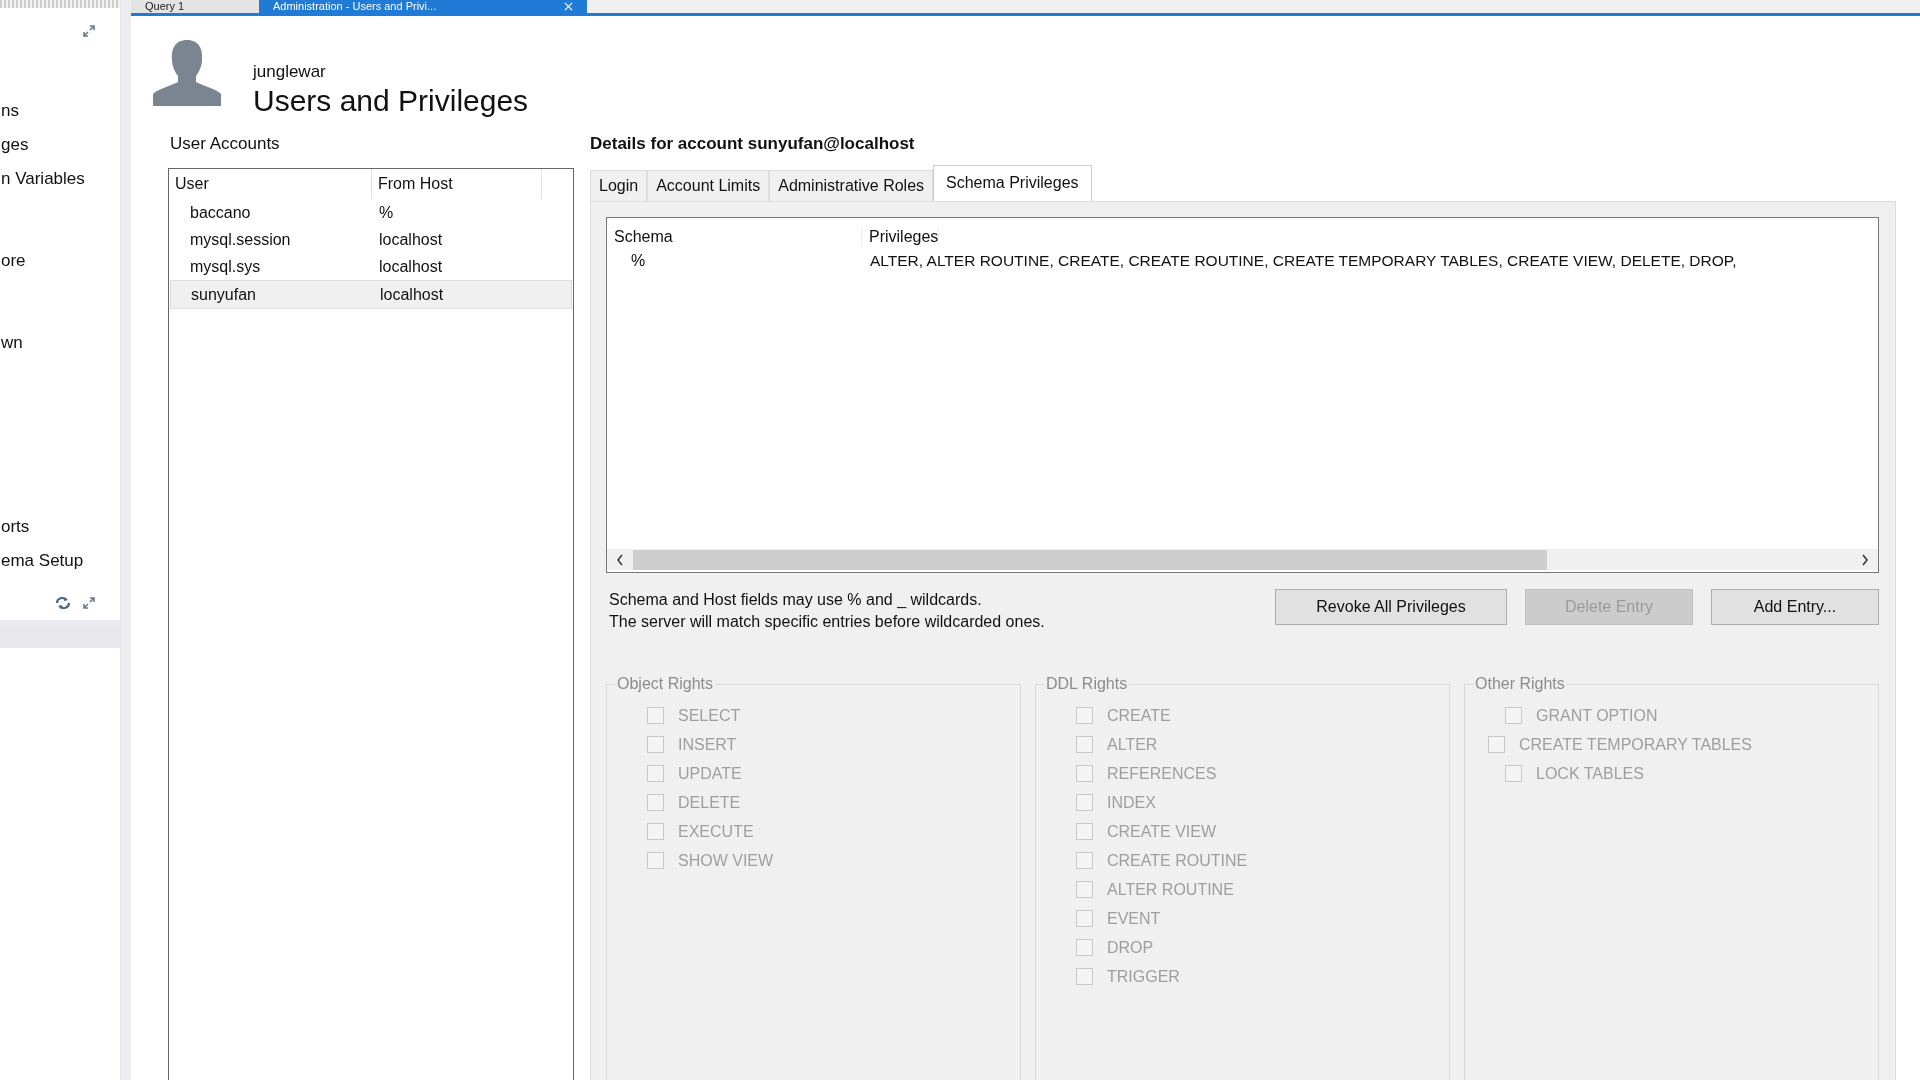 The width and height of the screenshot is (1920, 1080). Describe the element at coordinates (371, 294) in the screenshot. I see `account-row: sunyufan localhost` at that location.